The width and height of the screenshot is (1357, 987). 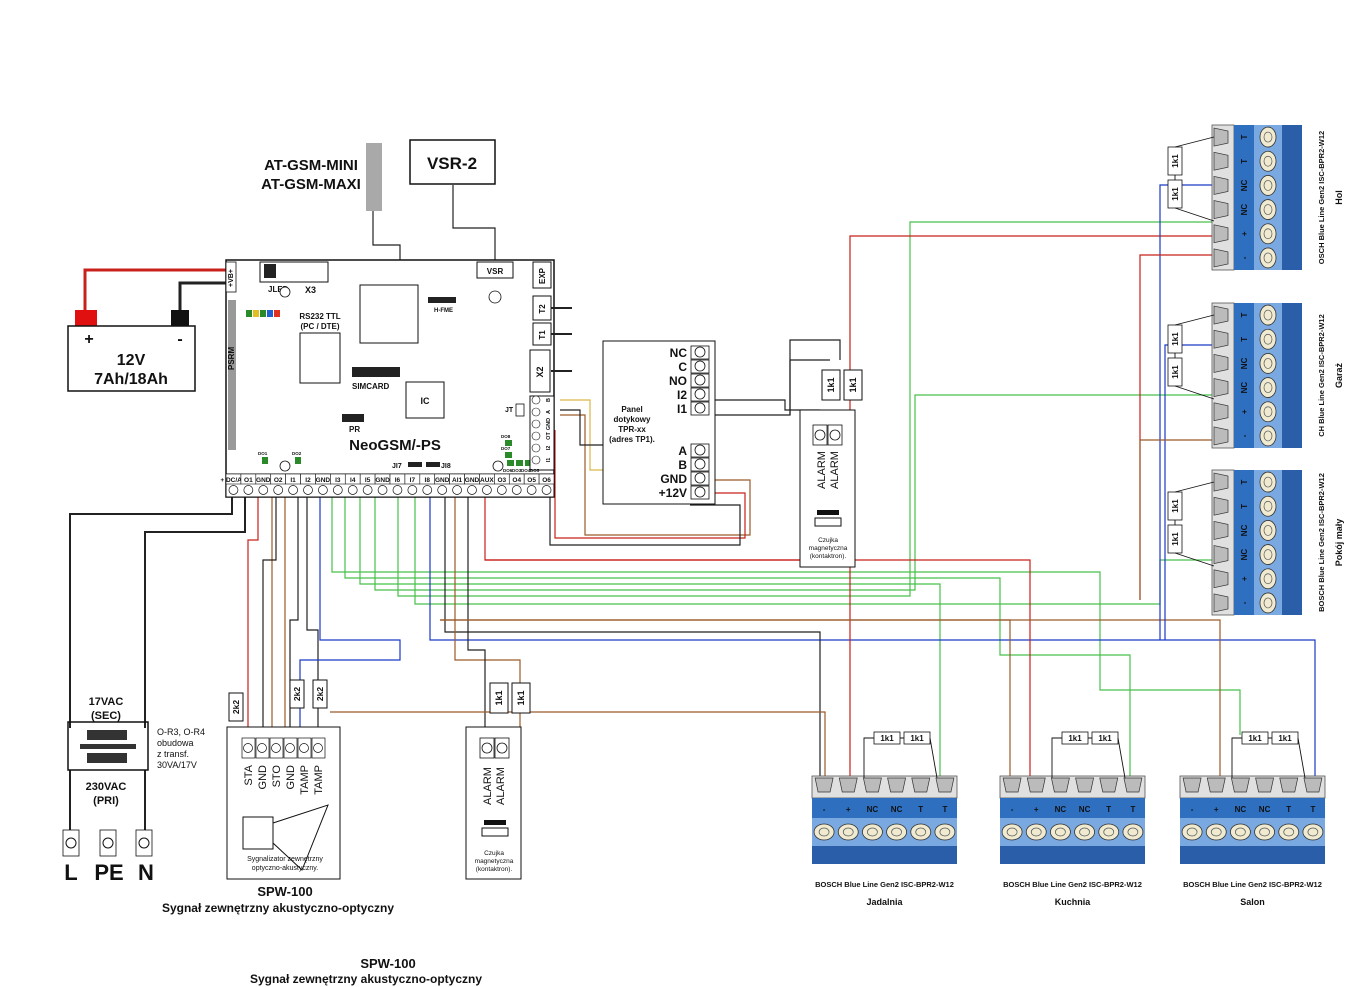 What do you see at coordinates (284, 891) in the screenshot?
I see `siren-caption-1: SPW-100` at bounding box center [284, 891].